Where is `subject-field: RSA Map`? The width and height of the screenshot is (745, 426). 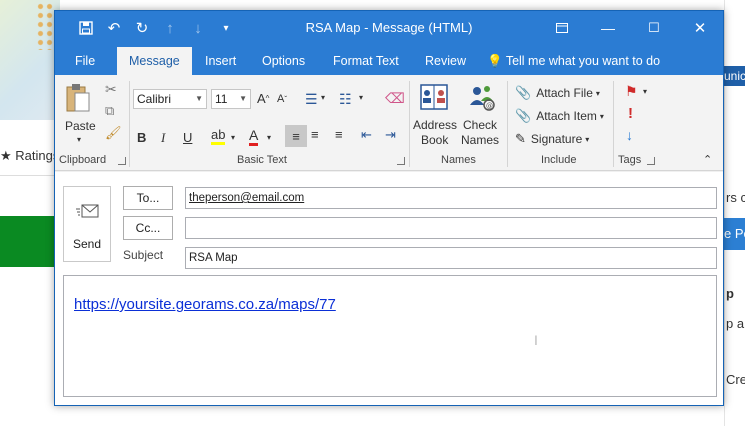
subject-field: RSA Map is located at coordinates (451, 258).